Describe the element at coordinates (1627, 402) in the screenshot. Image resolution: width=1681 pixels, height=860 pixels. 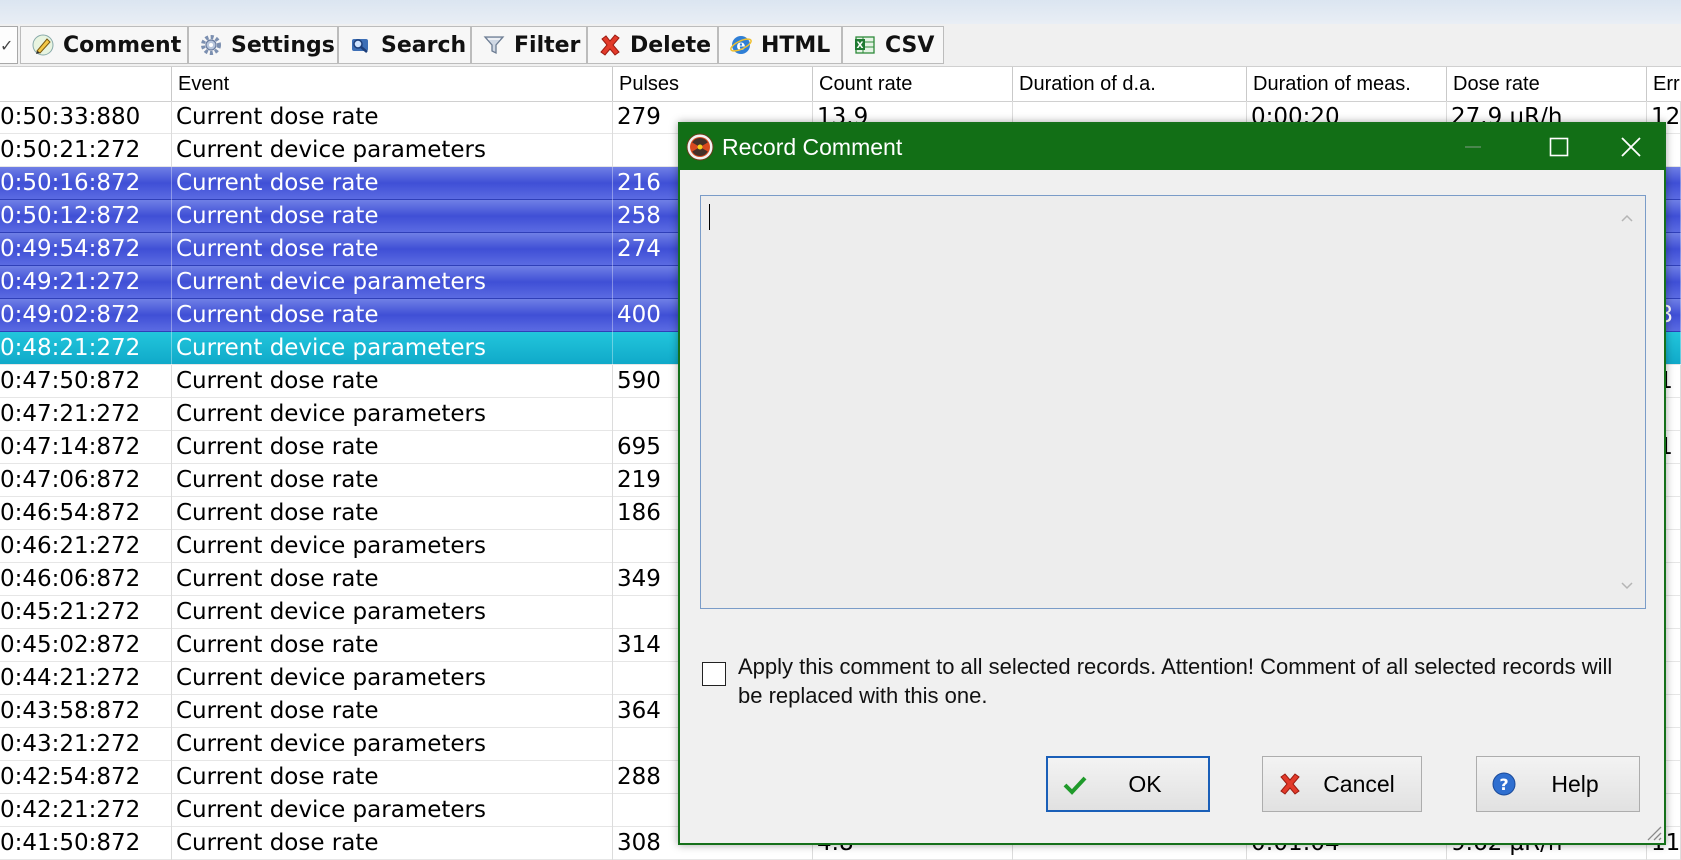
I see `comment-scrollbar` at that location.